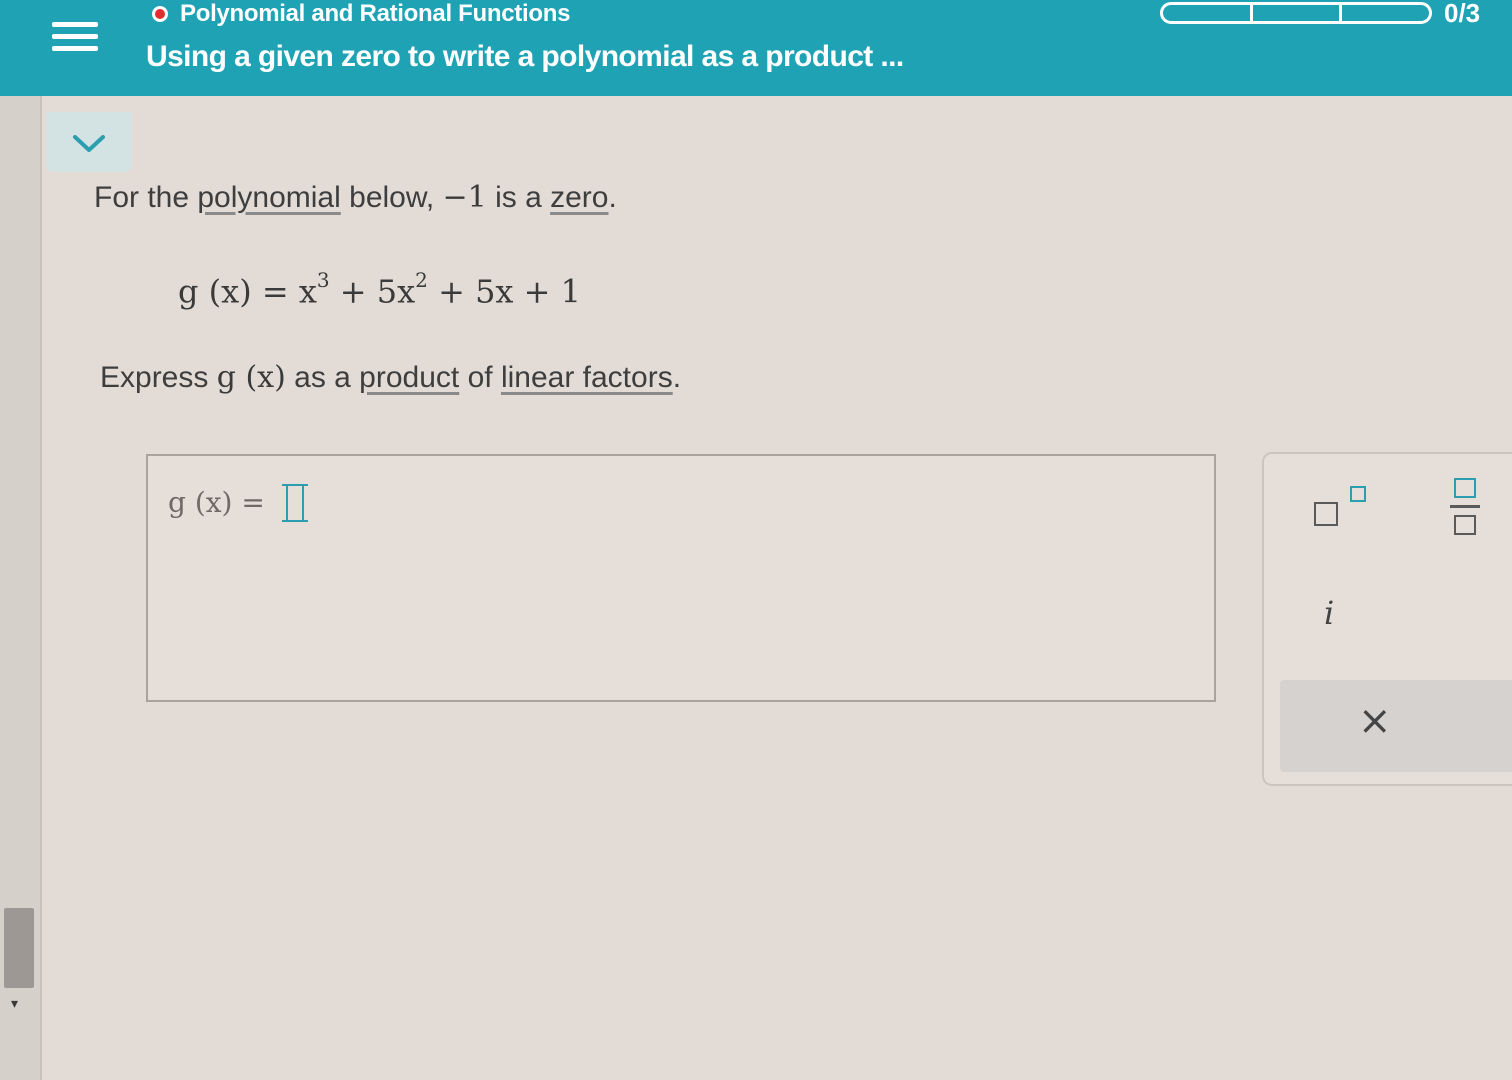 Image resolution: width=1512 pixels, height=1080 pixels. Describe the element at coordinates (1344, 508) in the screenshot. I see `exponent-icon` at that location.